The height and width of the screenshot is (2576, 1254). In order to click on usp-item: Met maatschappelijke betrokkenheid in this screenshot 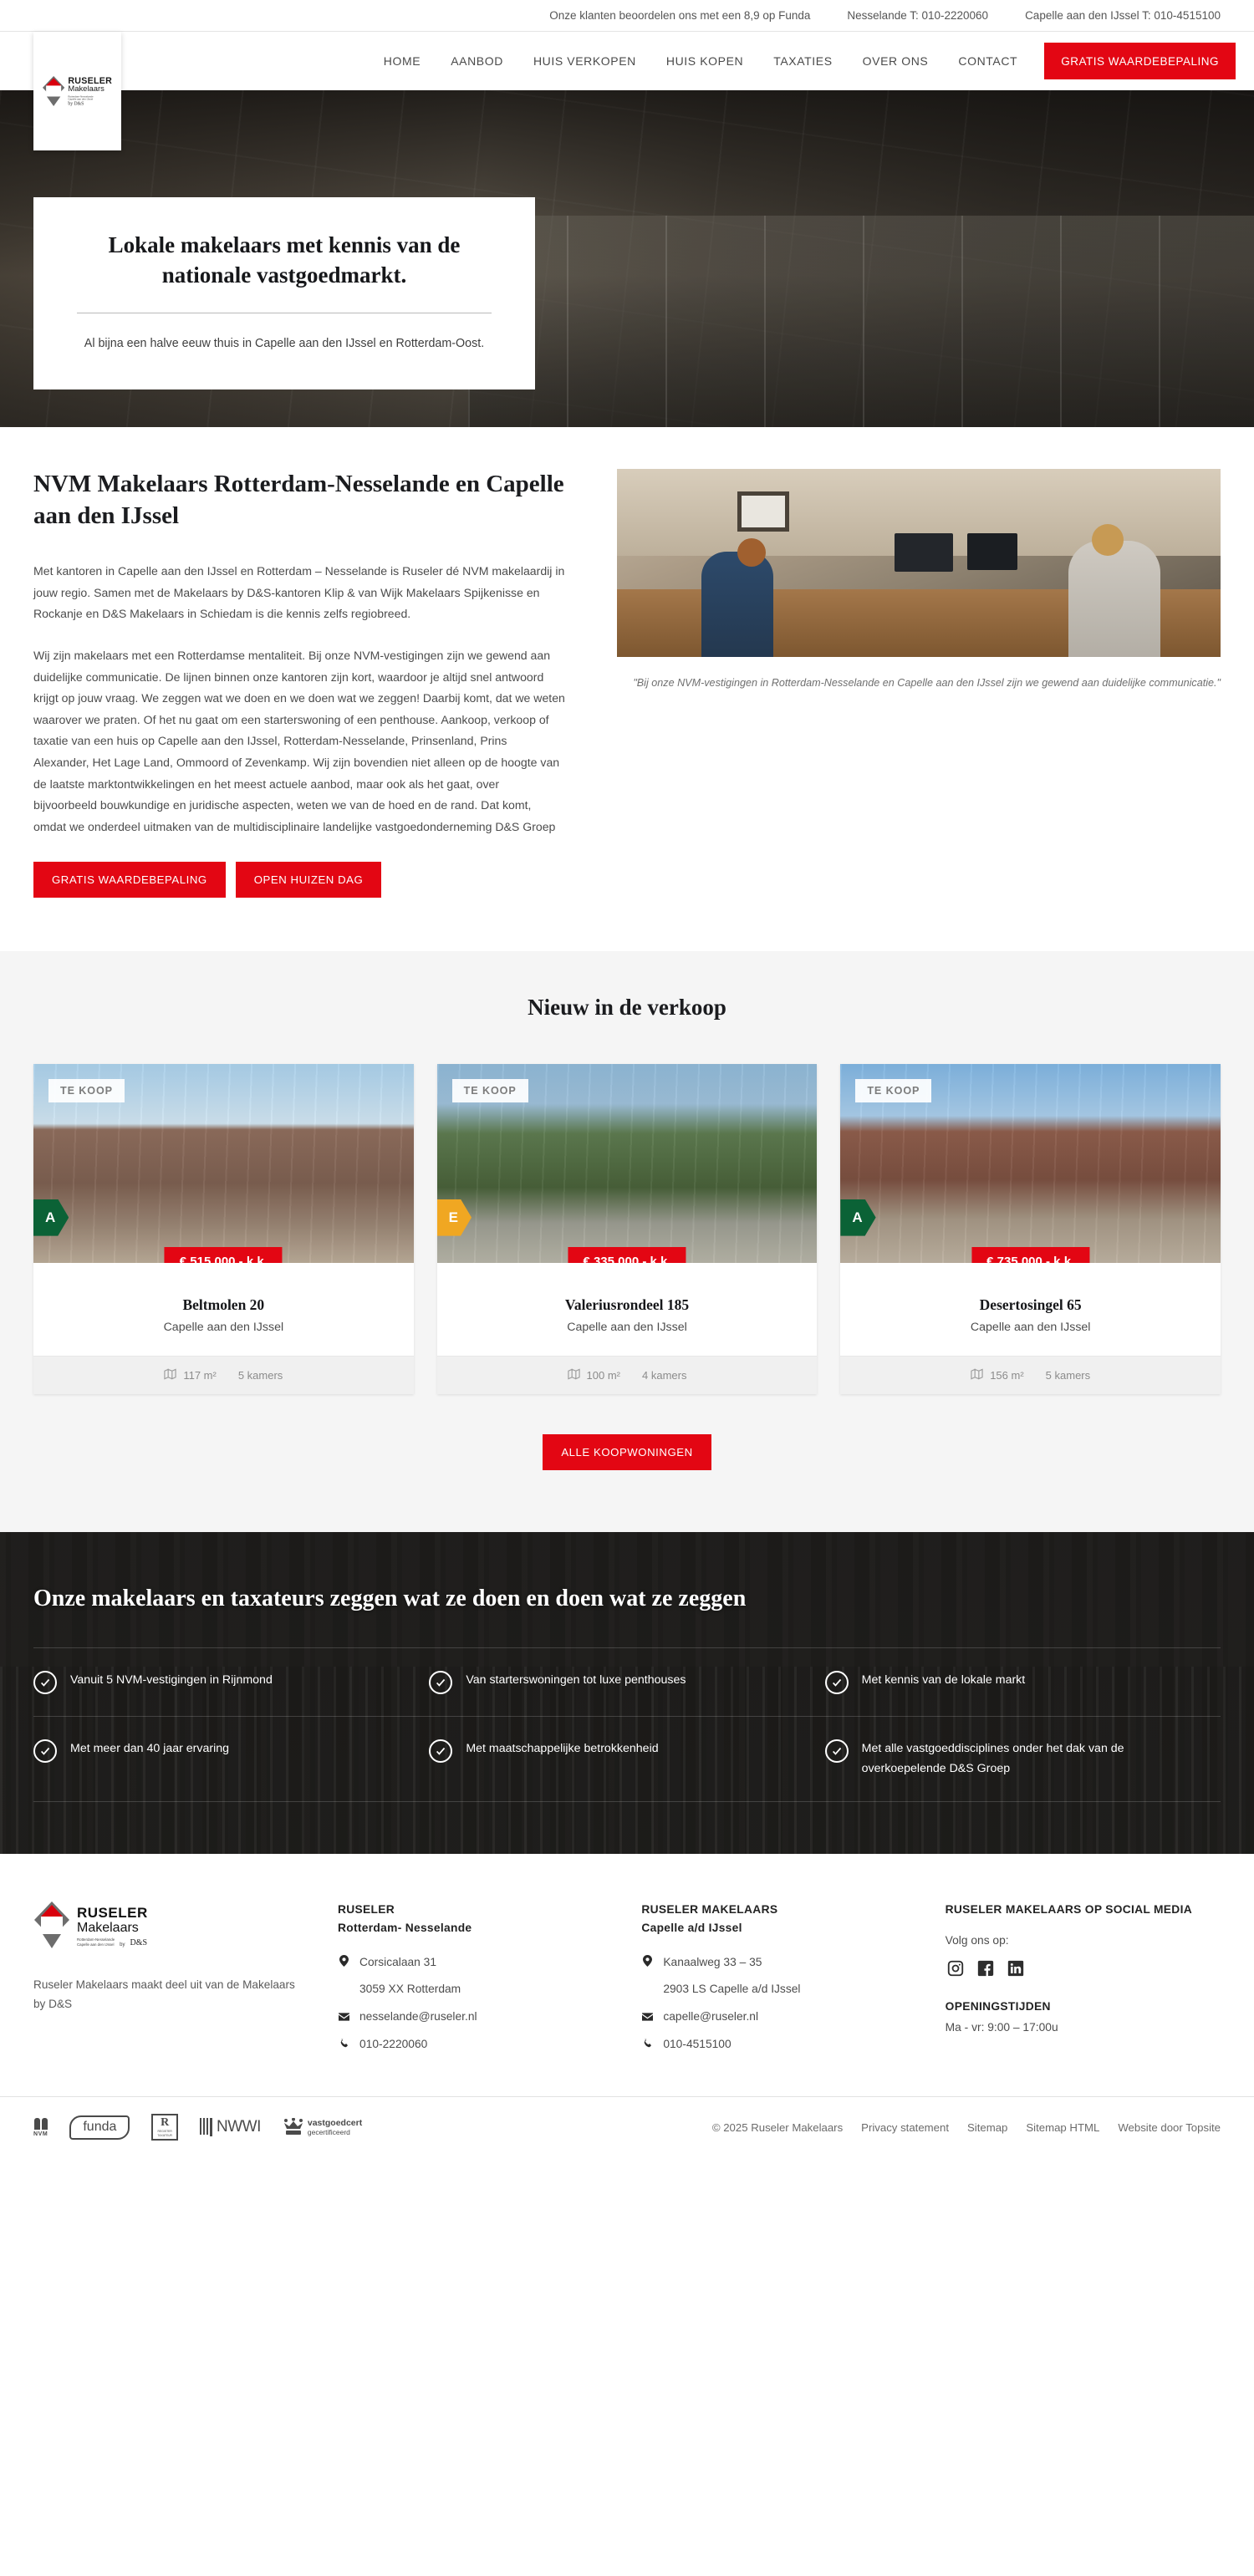, I will do `click(627, 1758)`.